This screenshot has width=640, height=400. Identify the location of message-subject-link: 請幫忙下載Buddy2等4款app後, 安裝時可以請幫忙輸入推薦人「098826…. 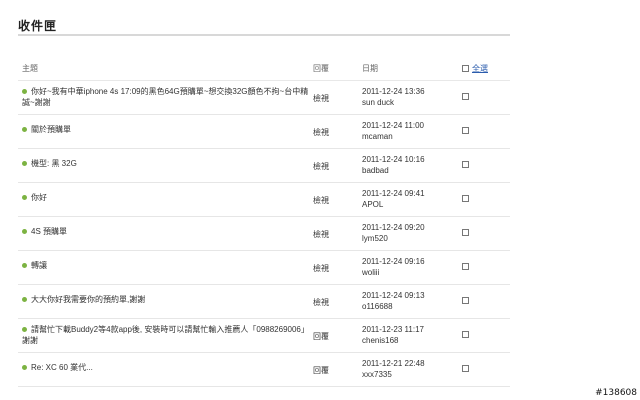
(167, 335).